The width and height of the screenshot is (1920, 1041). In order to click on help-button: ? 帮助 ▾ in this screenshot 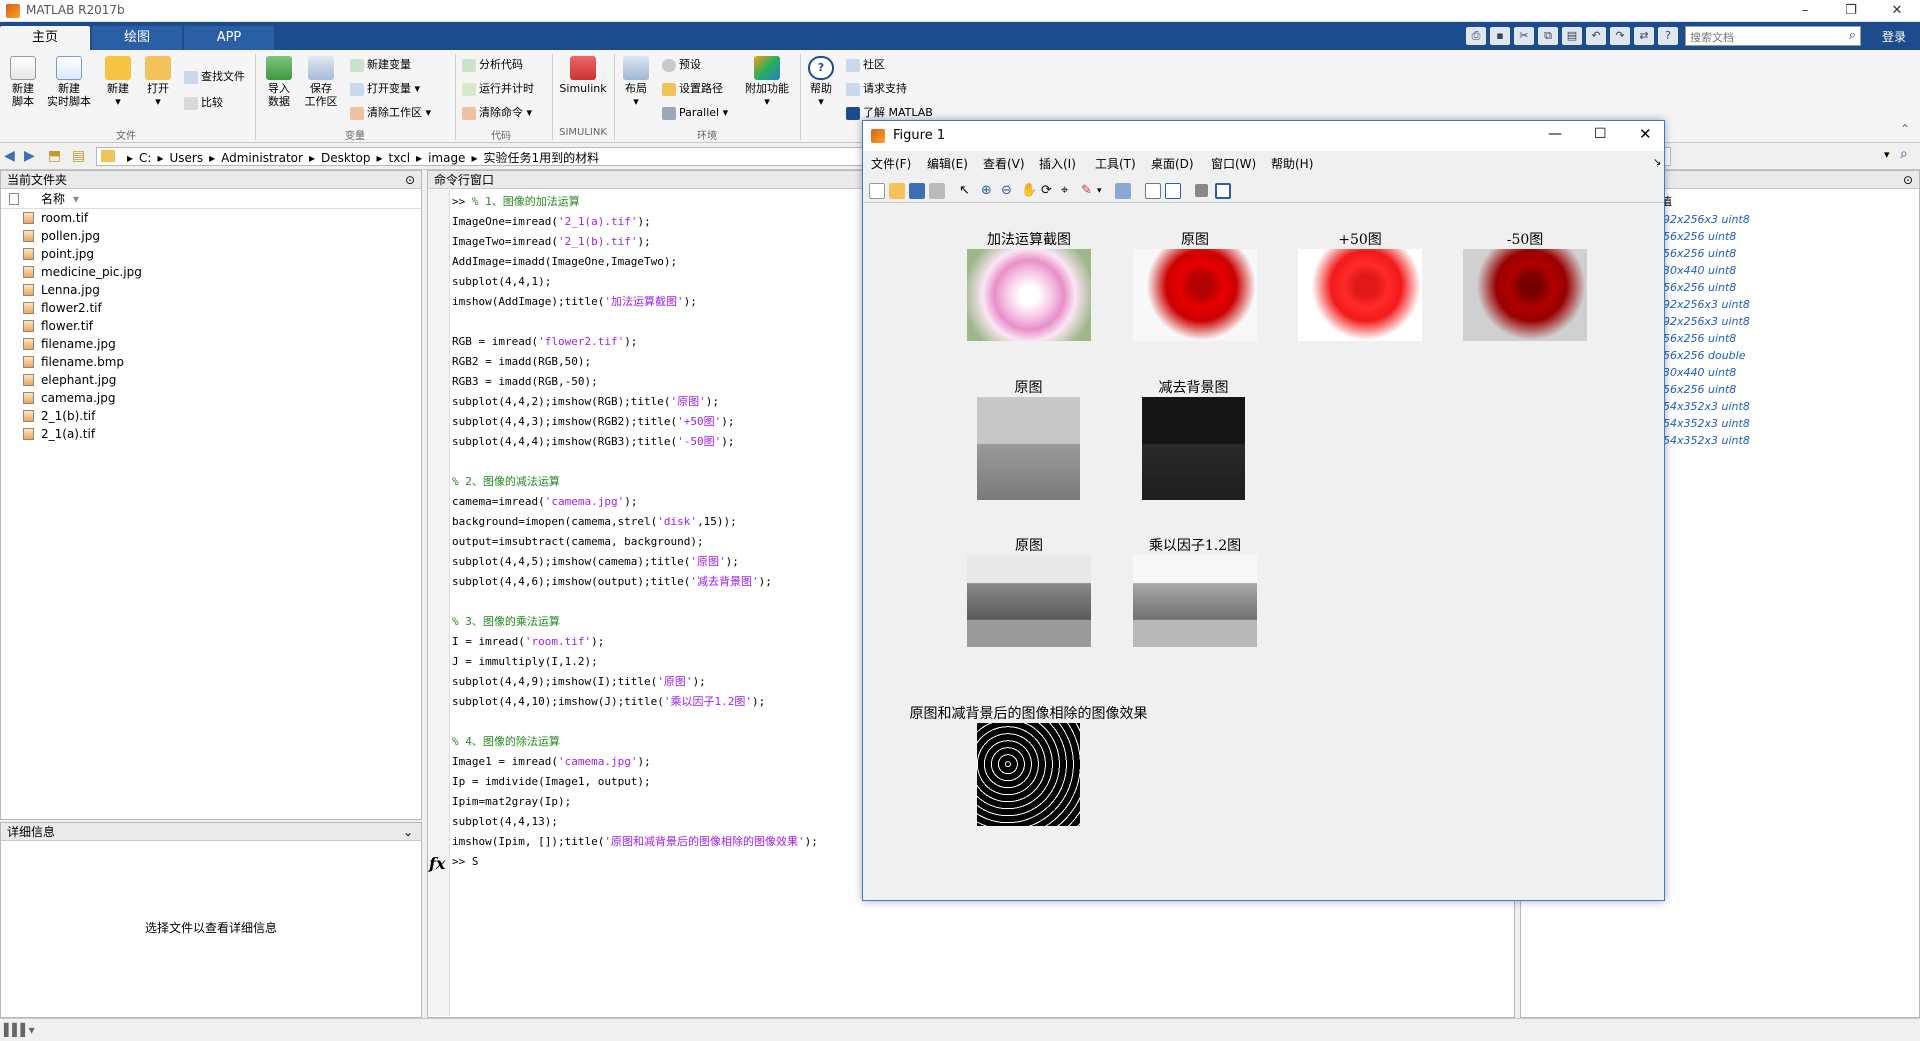, I will do `click(821, 82)`.